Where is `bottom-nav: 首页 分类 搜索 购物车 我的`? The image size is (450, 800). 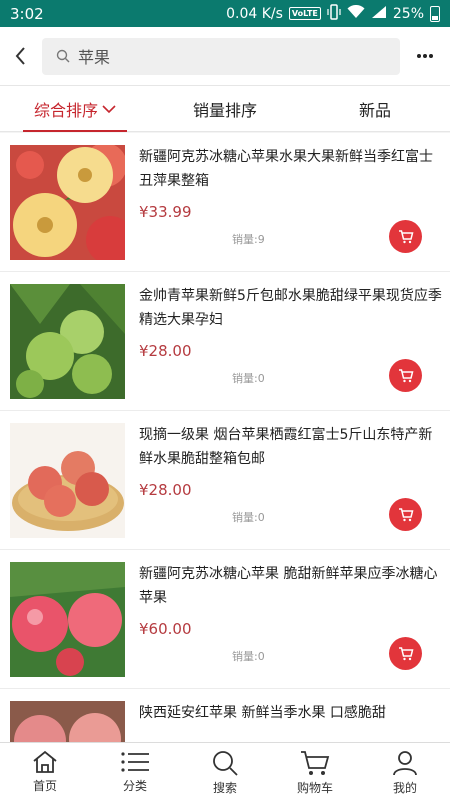 bottom-nav: 首页 分类 搜索 购物车 我的 is located at coordinates (225, 771).